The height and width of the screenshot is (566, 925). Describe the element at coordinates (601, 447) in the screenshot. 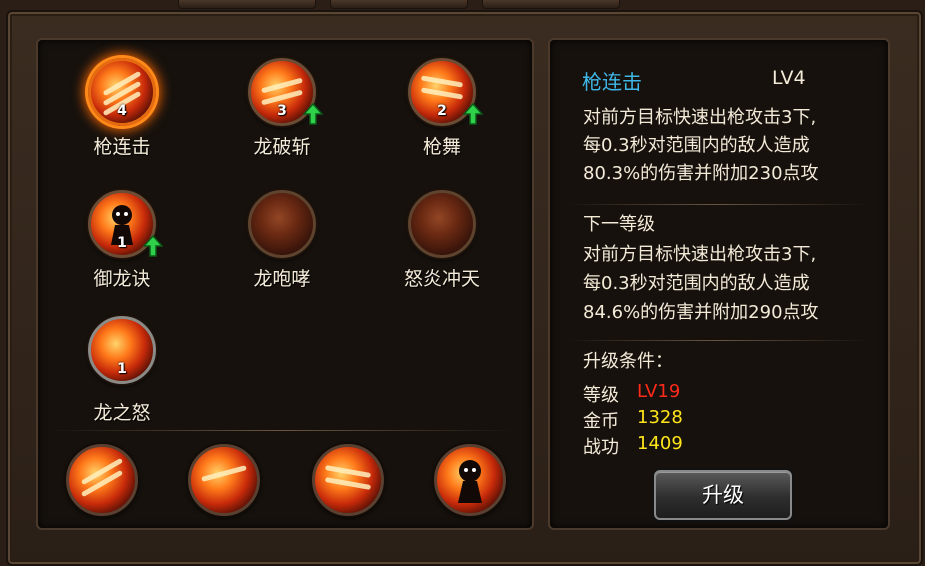

I see `condition-label-merit: 战功` at that location.